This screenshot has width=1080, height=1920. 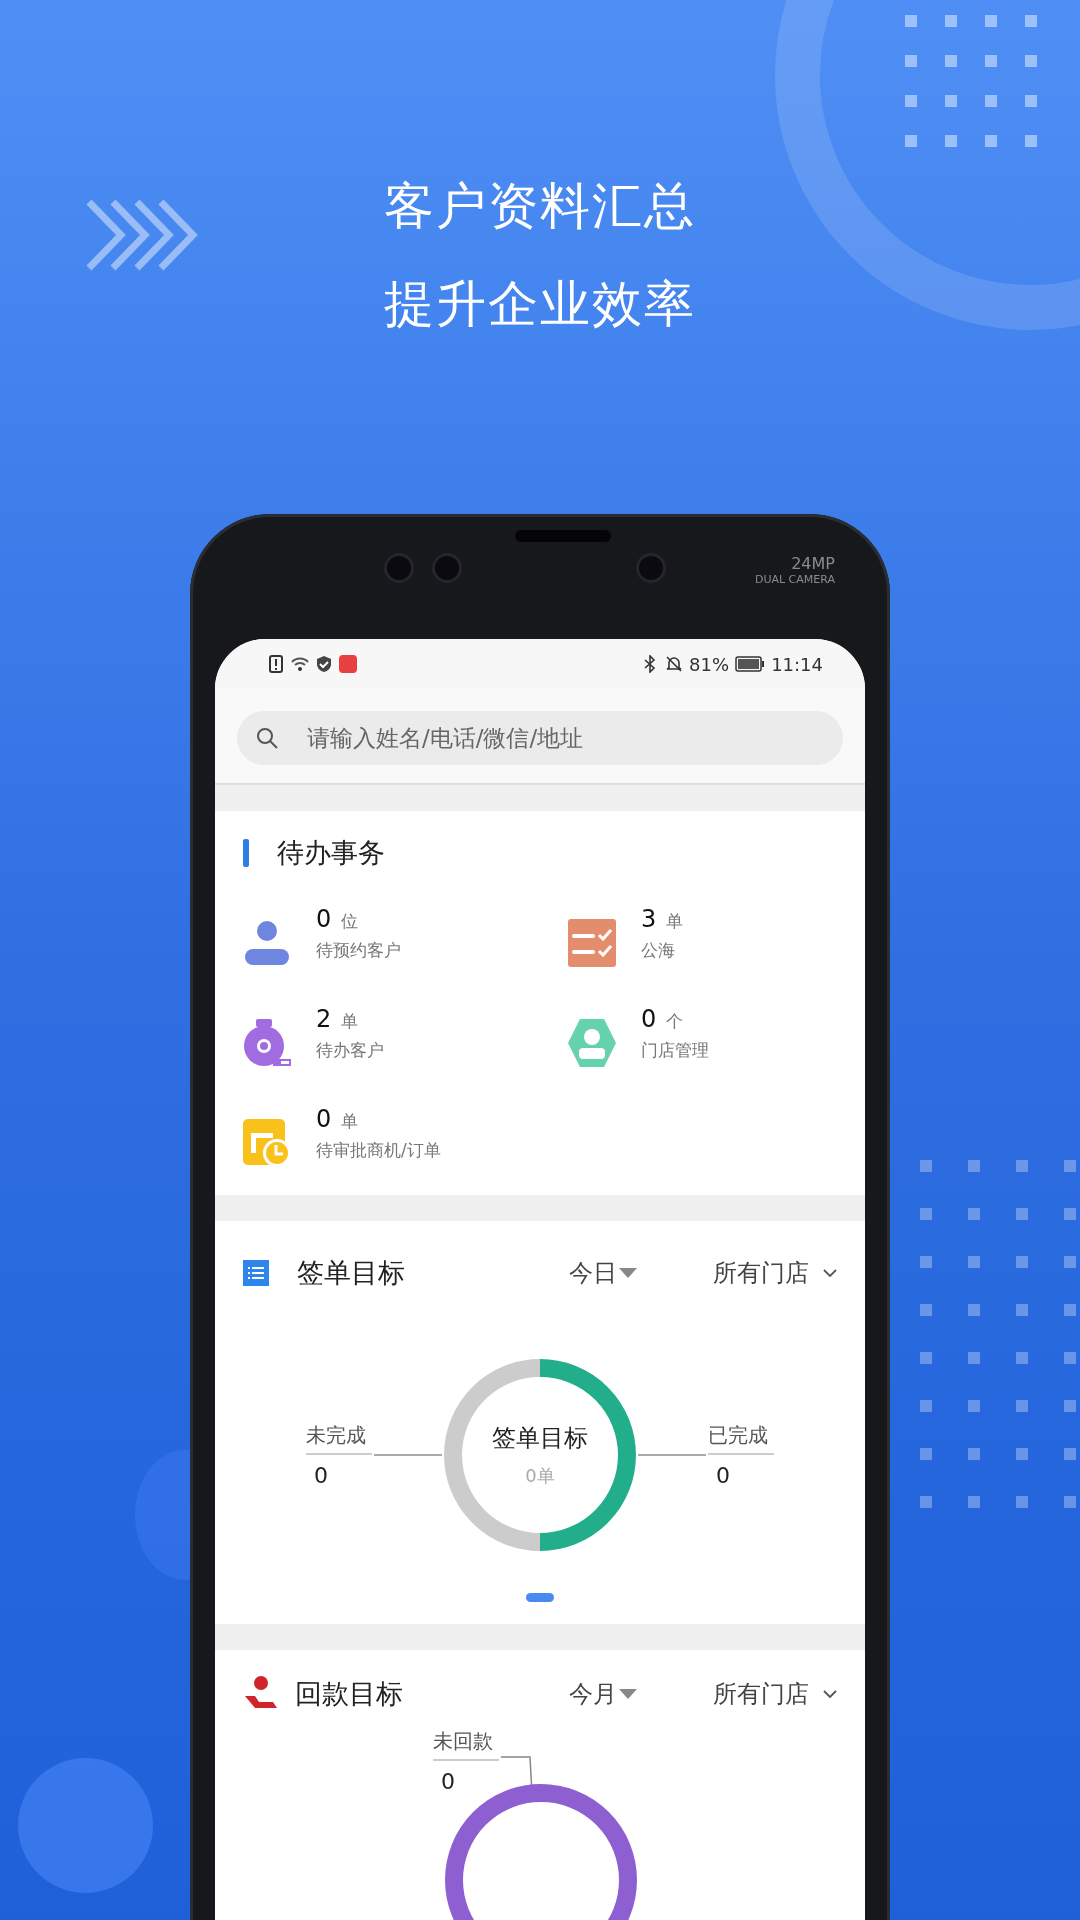 I want to click on section-title: 签单目标, so click(x=351, y=1273).